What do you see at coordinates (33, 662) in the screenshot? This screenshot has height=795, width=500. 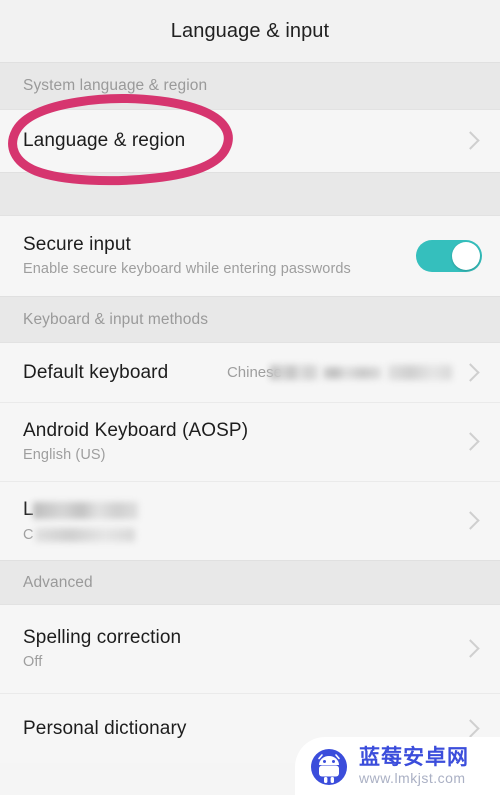 I see `row-subtitle: Off` at bounding box center [33, 662].